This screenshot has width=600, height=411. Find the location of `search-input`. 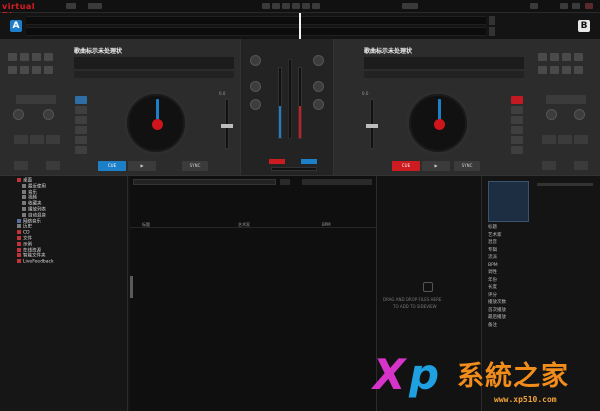

search-input is located at coordinates (204, 182).